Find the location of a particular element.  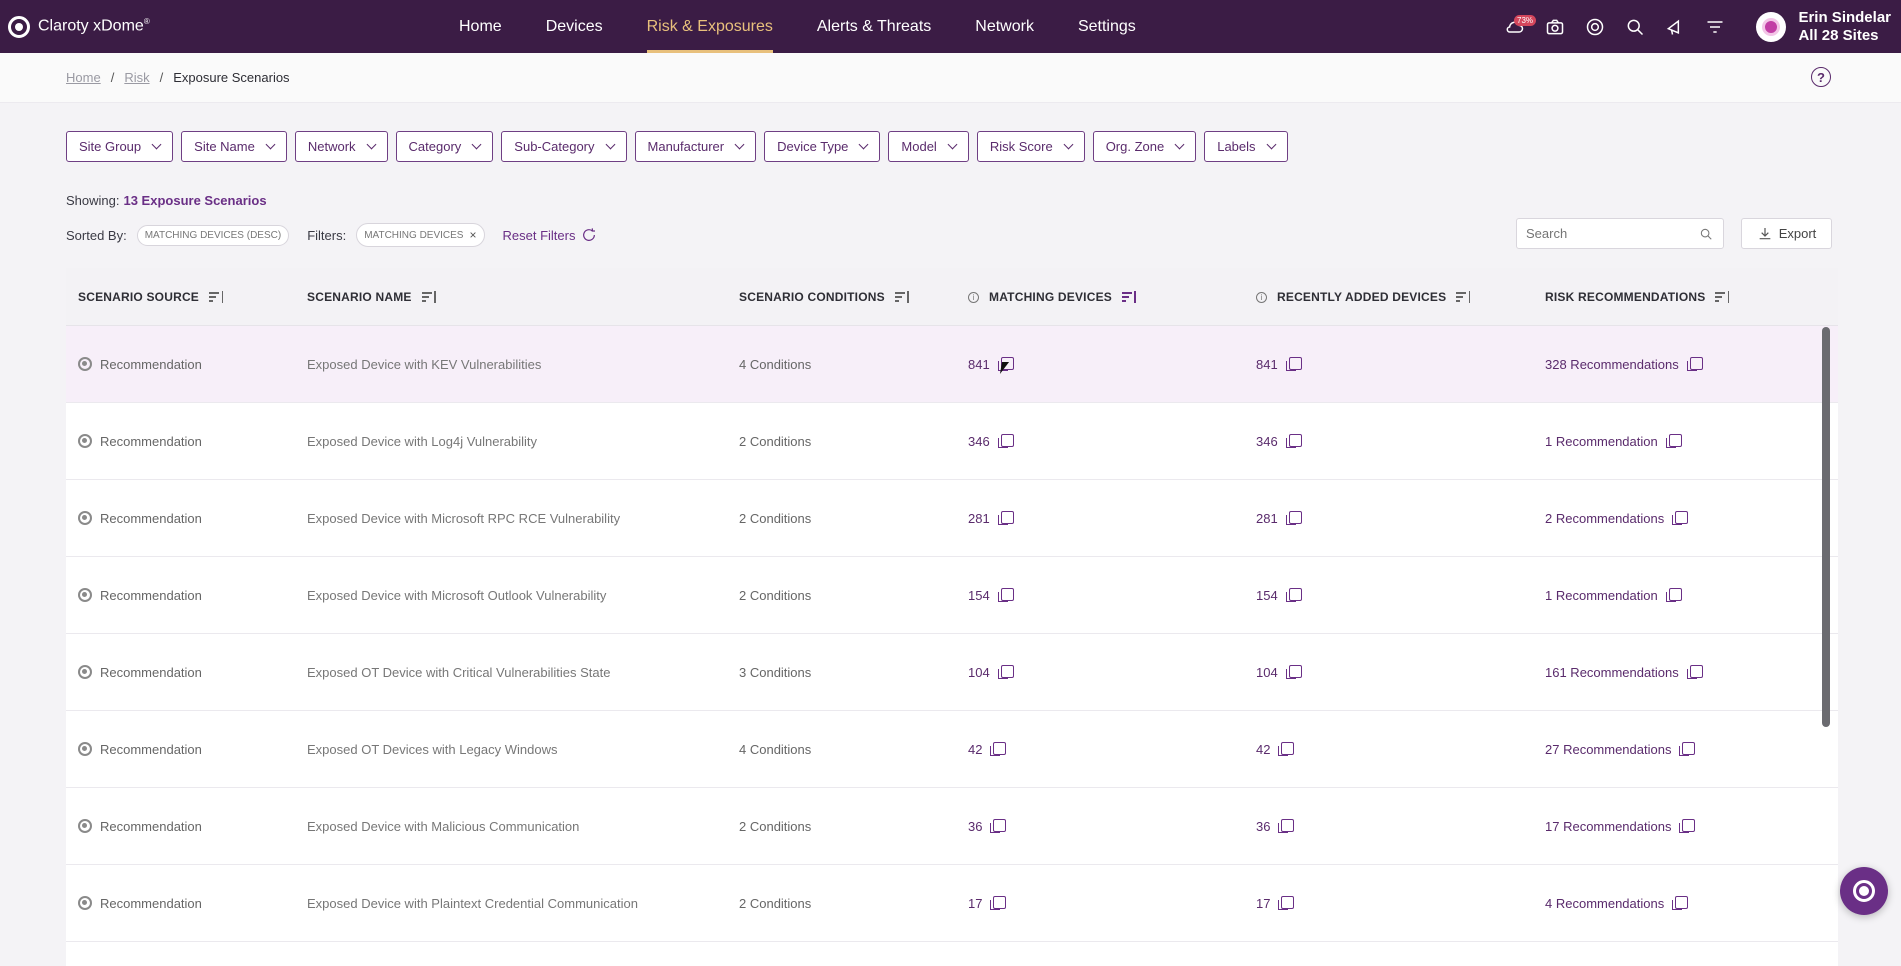

matching-devices-link: 36 is located at coordinates (987, 826).